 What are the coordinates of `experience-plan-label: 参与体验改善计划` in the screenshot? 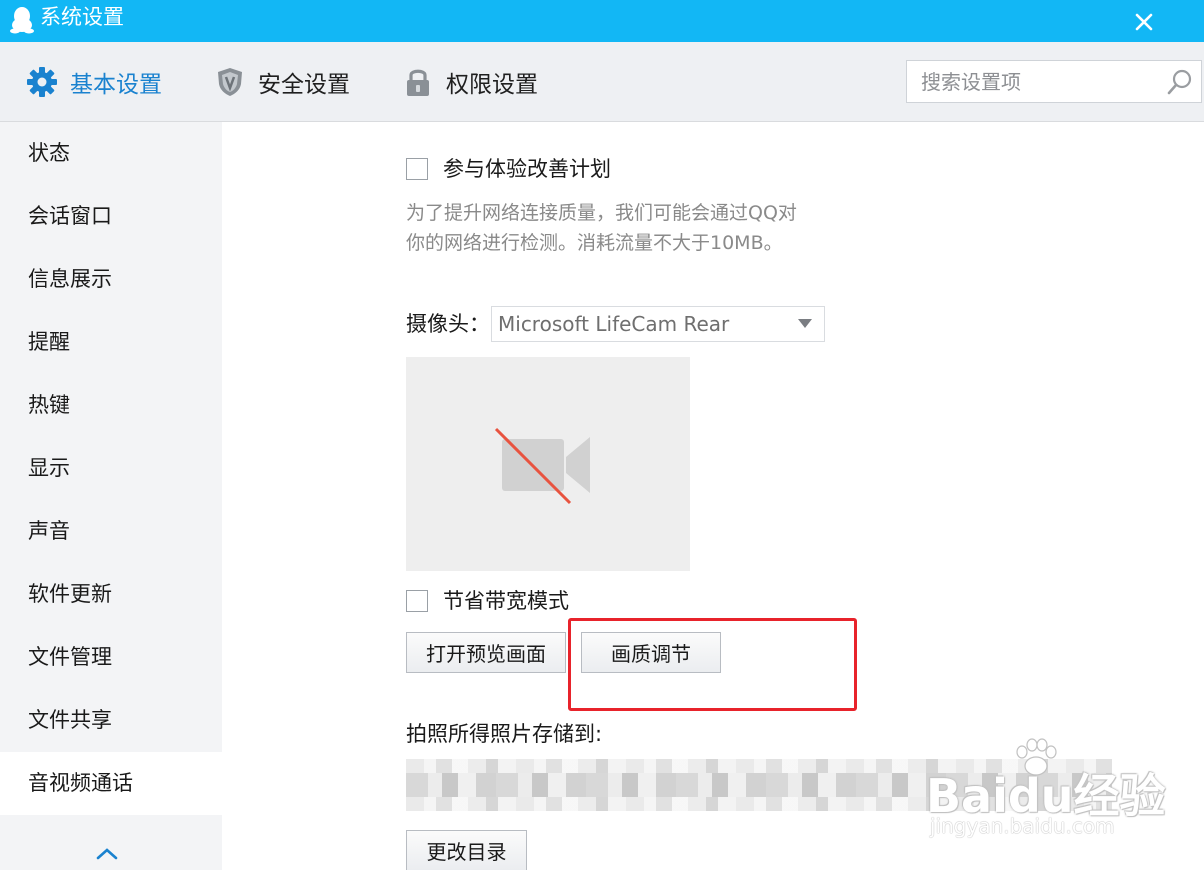 It's located at (527, 169).